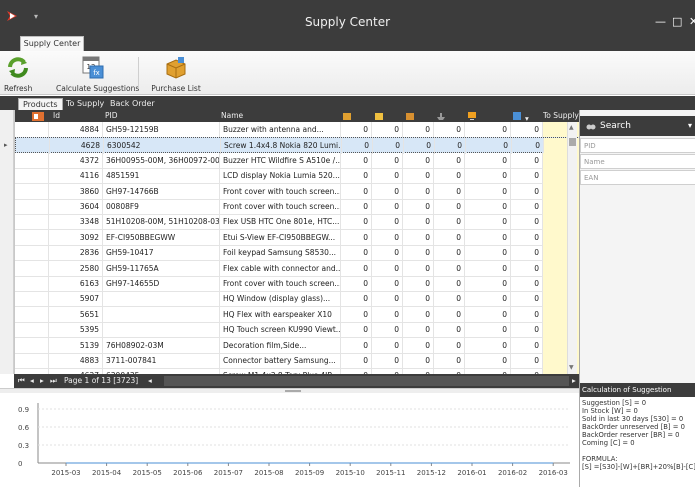  What do you see at coordinates (76, 207) in the screenshot?
I see `cell-id: 3604` at bounding box center [76, 207].